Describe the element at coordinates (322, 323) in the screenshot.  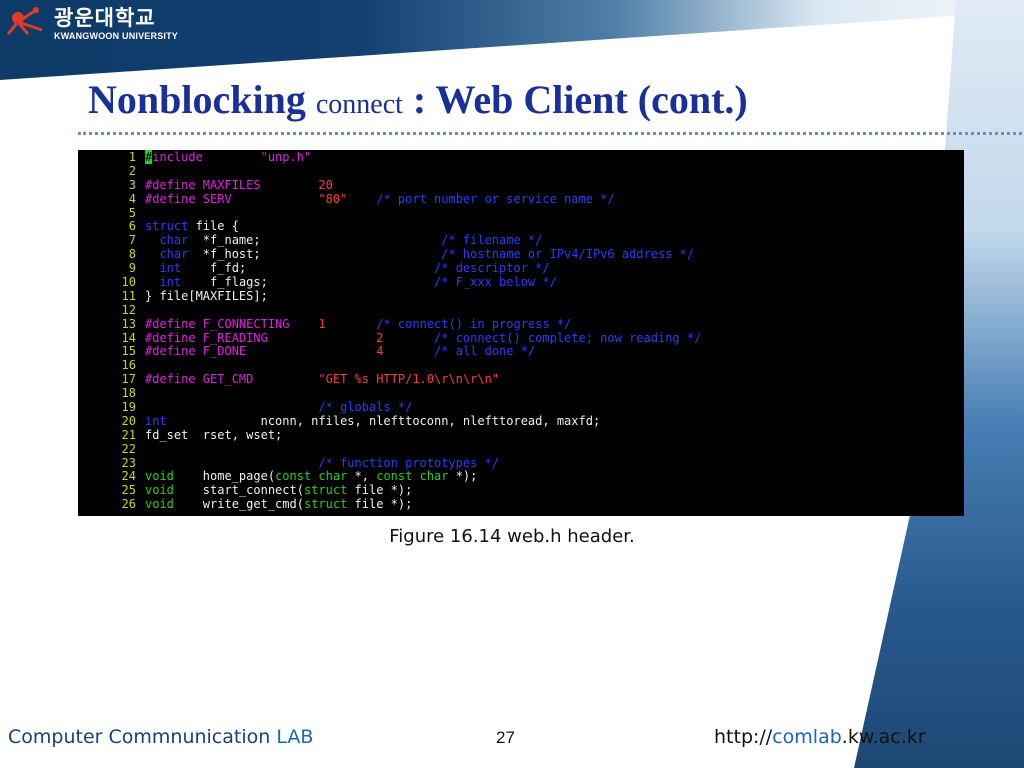
I see `code-token: 1` at that location.